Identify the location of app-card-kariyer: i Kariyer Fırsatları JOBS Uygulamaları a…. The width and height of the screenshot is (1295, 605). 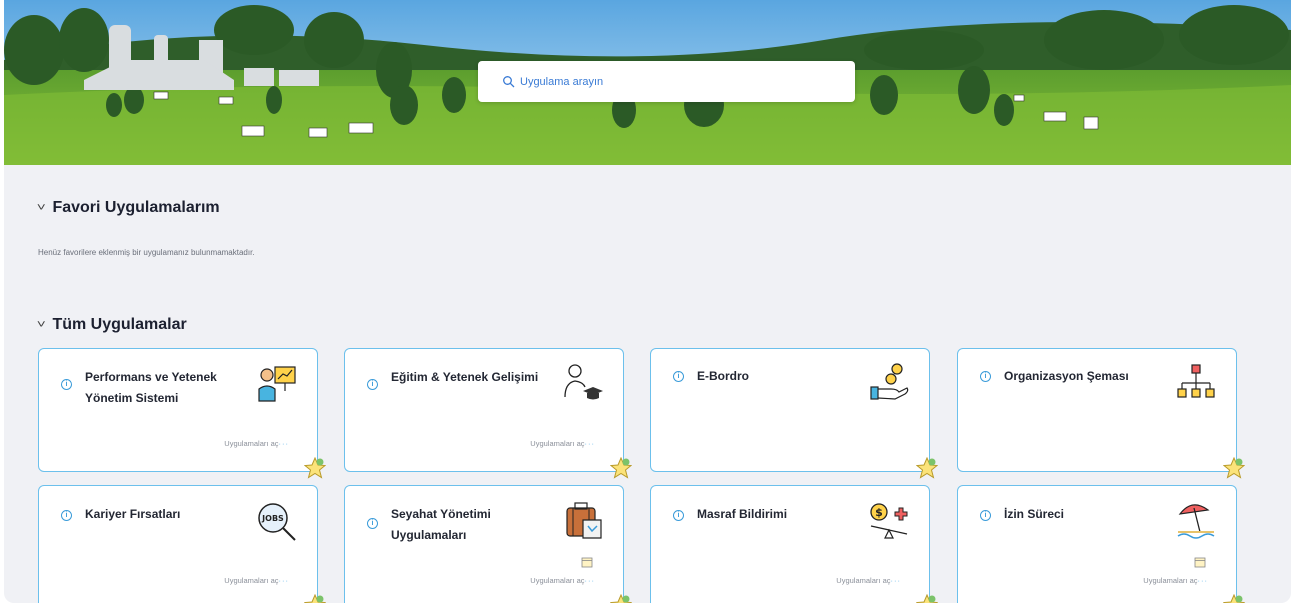
(182, 544).